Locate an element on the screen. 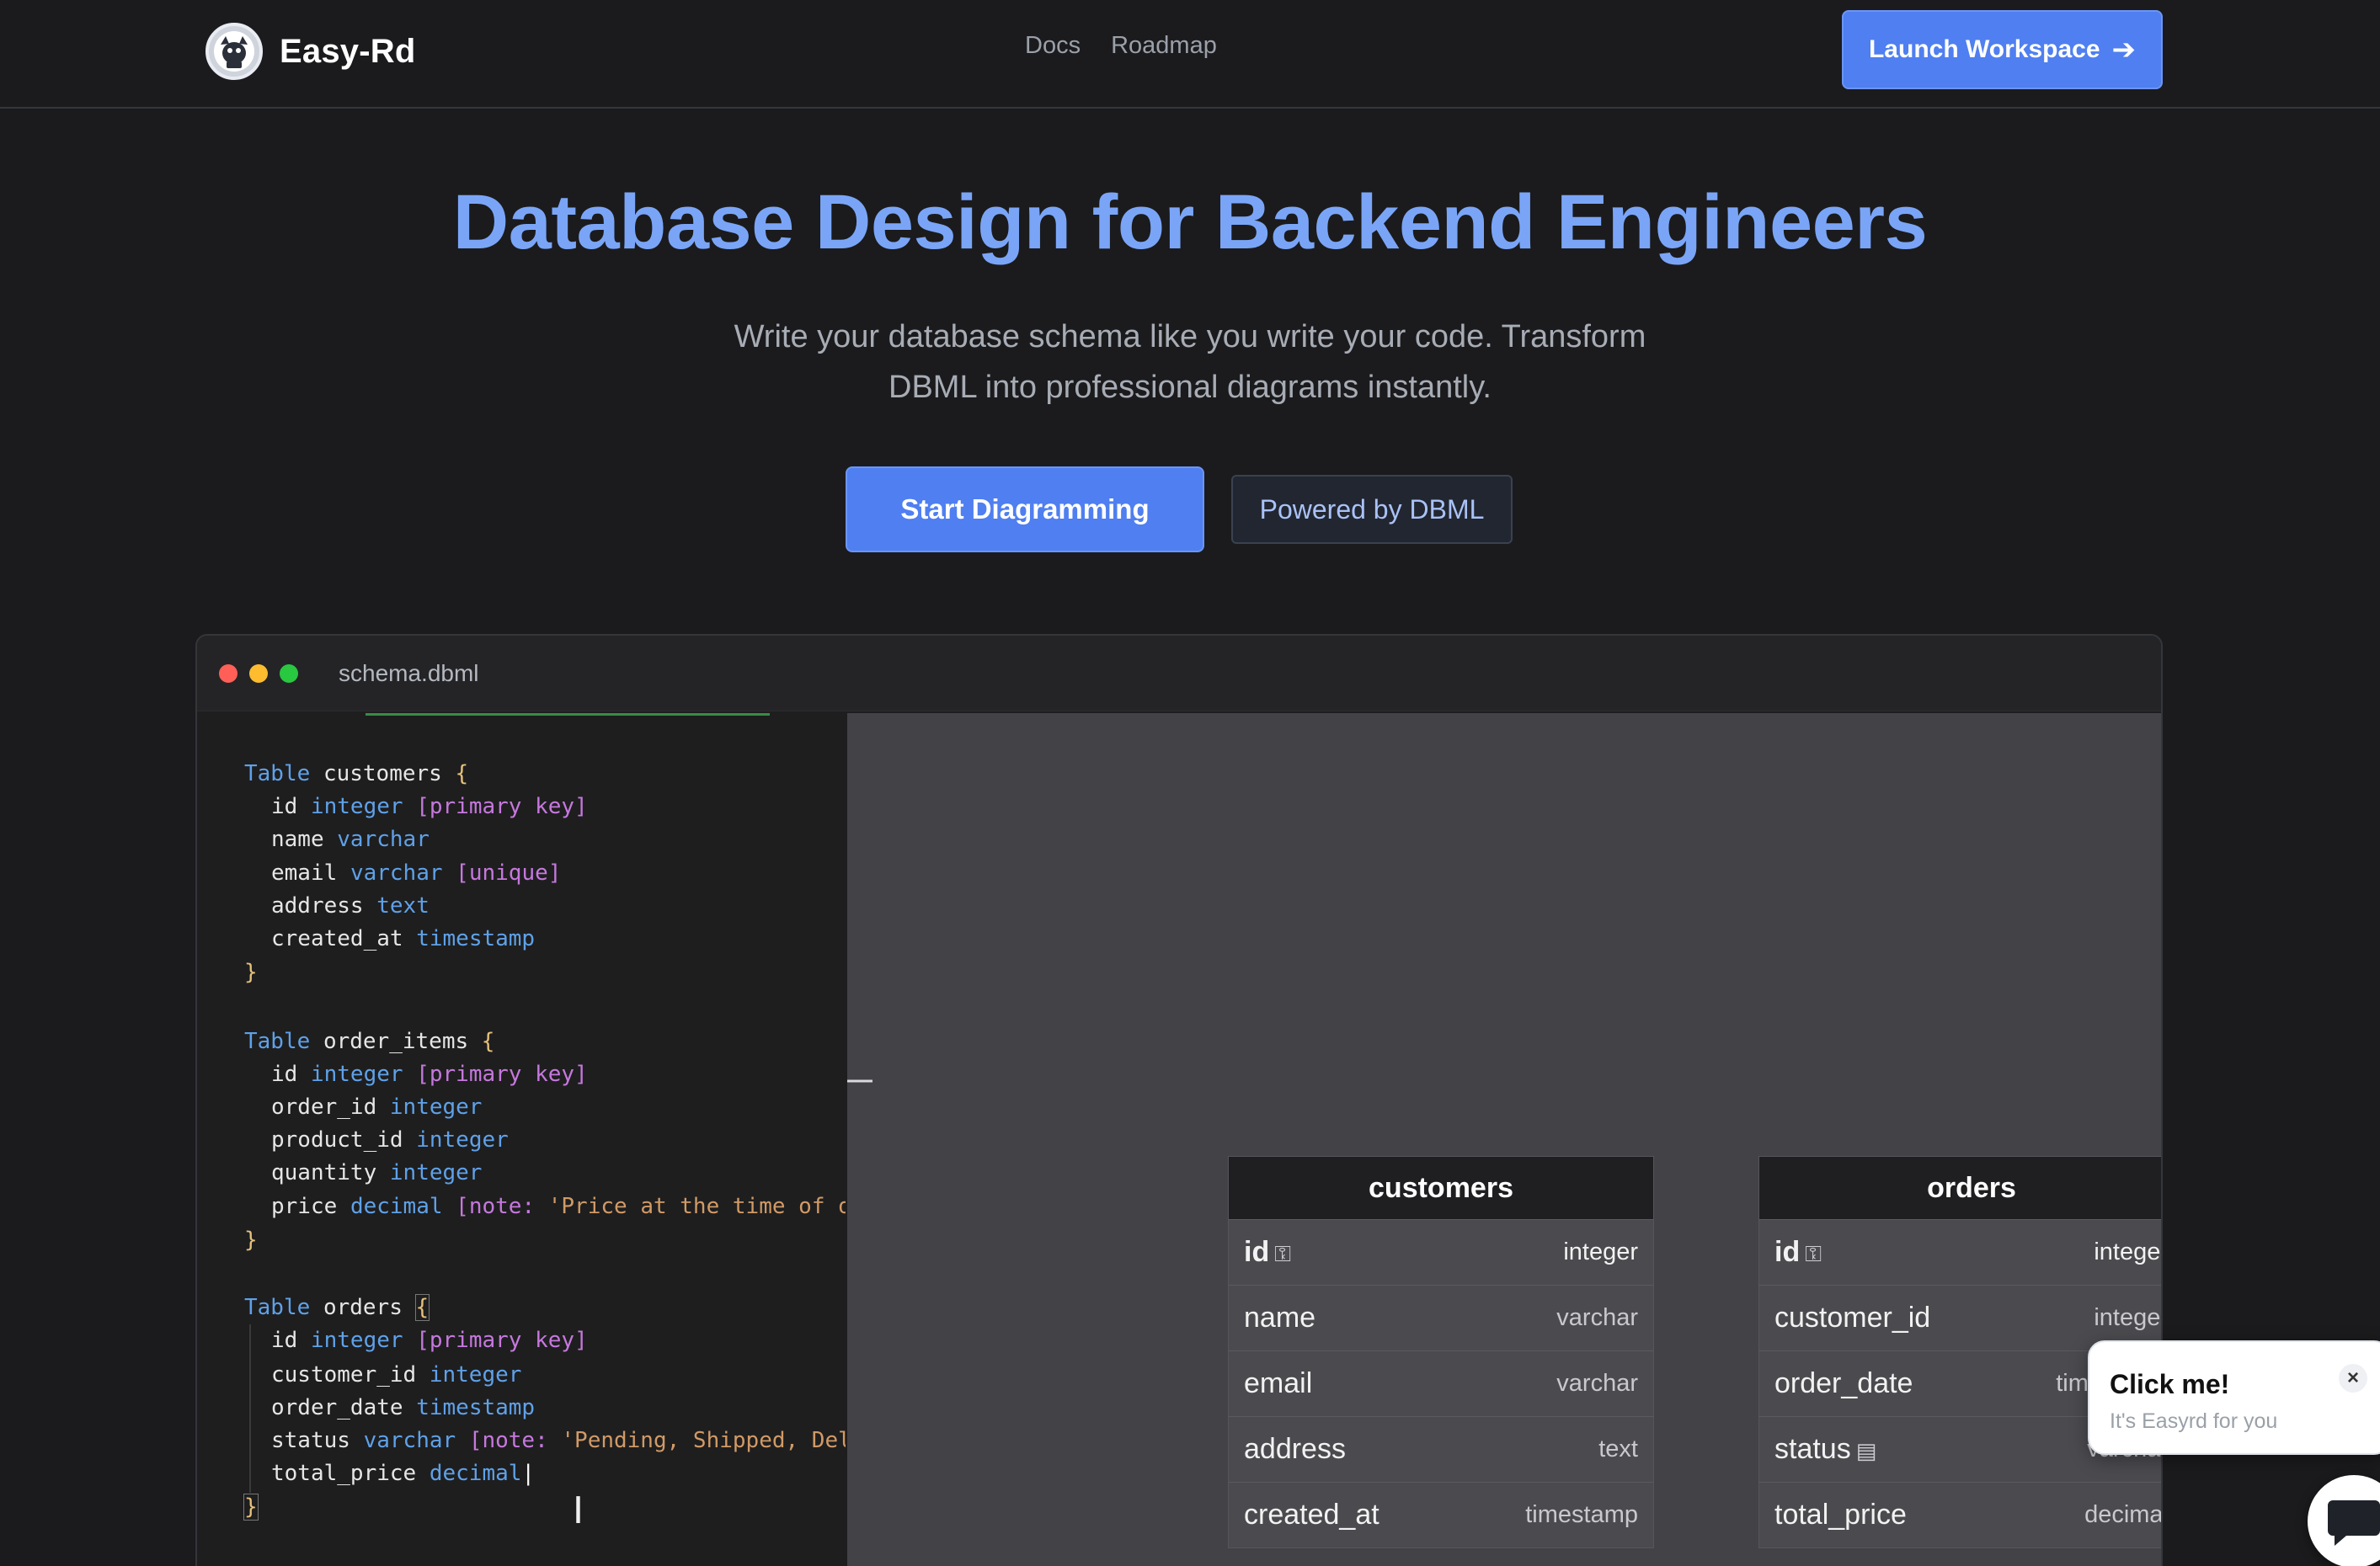  table-name: orders is located at coordinates (363, 1307).